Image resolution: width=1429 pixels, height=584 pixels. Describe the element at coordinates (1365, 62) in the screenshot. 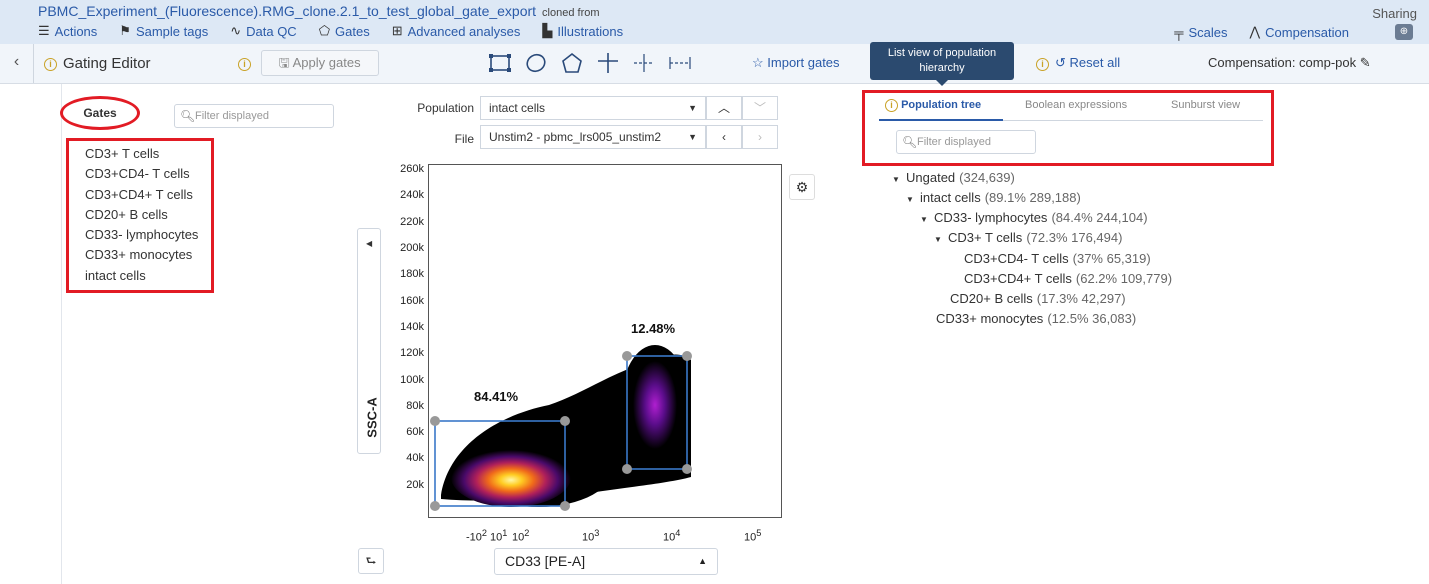

I see `pencil-icon: ✎` at that location.